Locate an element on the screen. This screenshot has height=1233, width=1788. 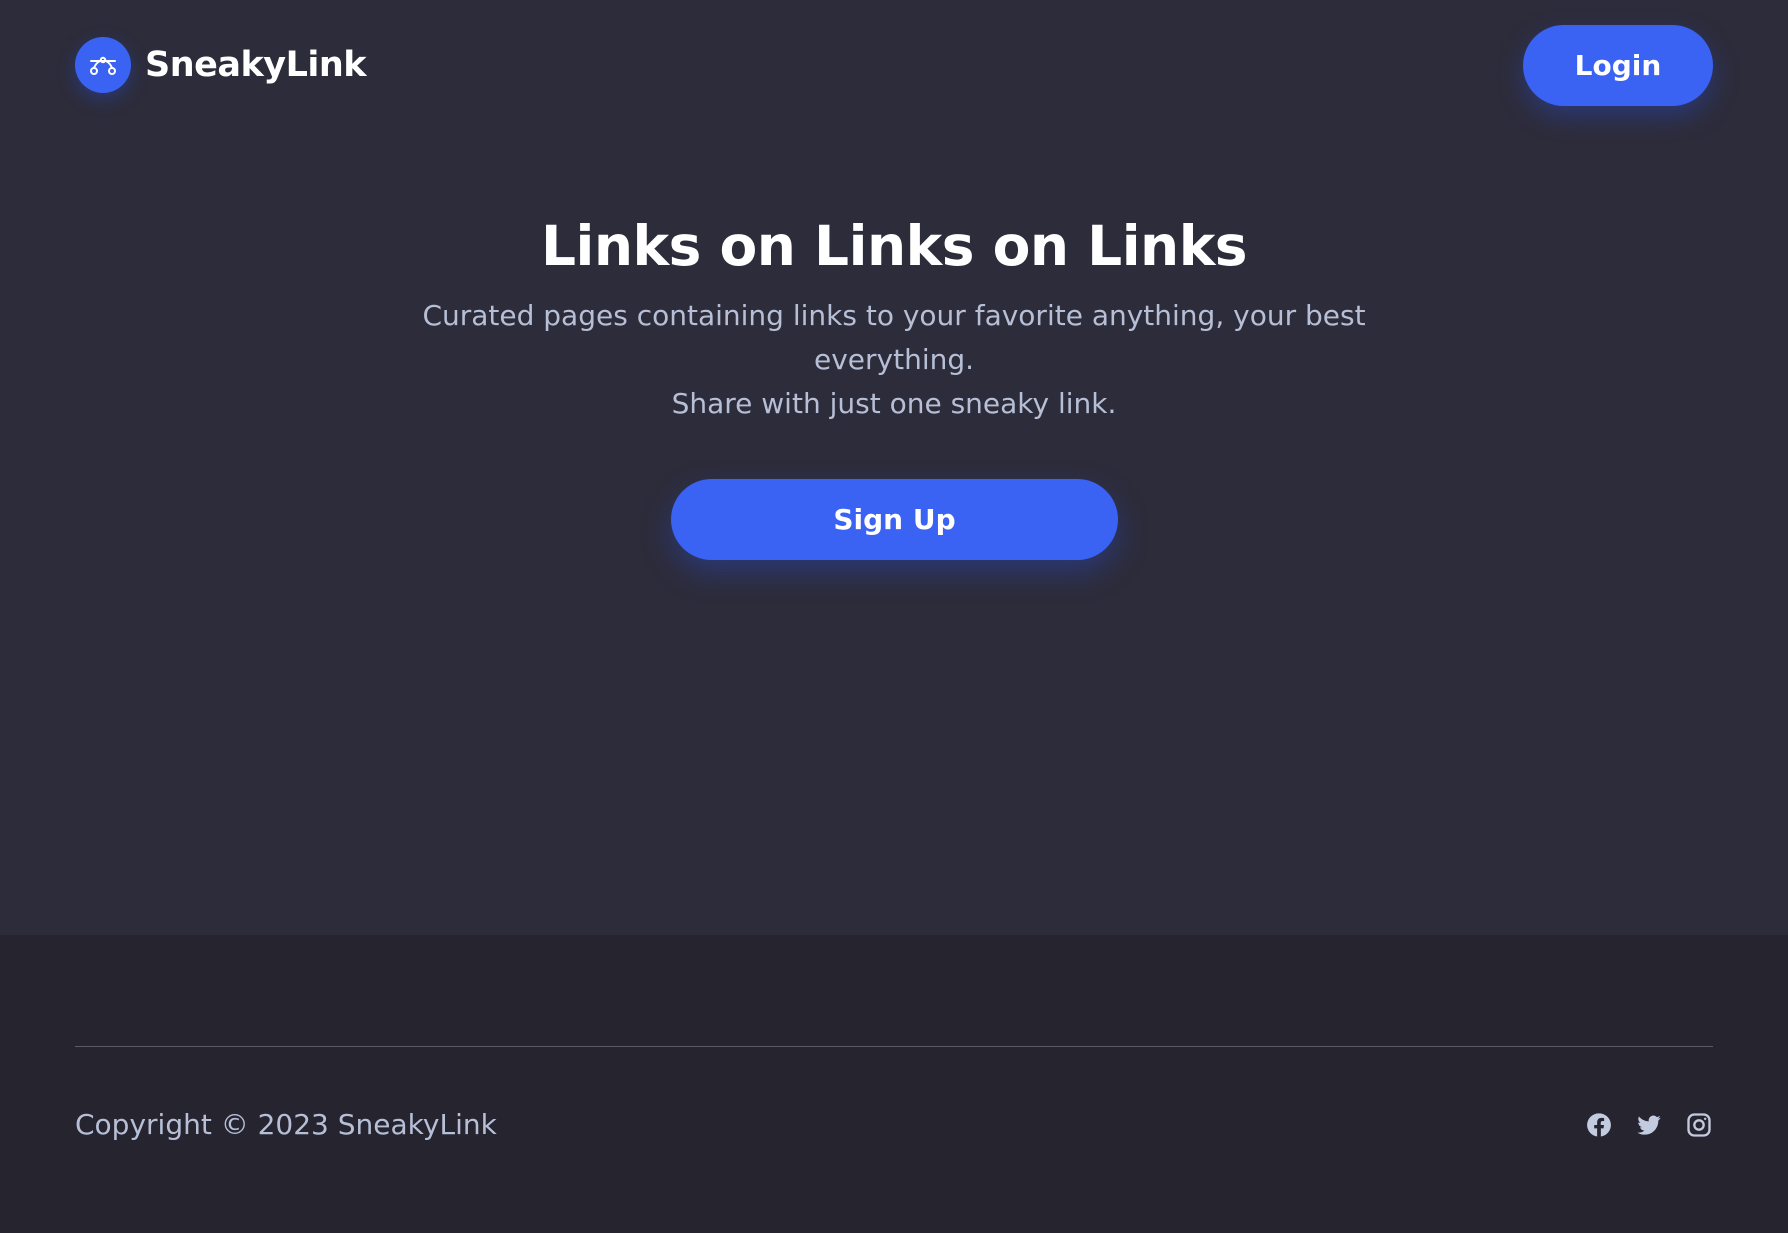
footer-divider is located at coordinates (894, 1046).